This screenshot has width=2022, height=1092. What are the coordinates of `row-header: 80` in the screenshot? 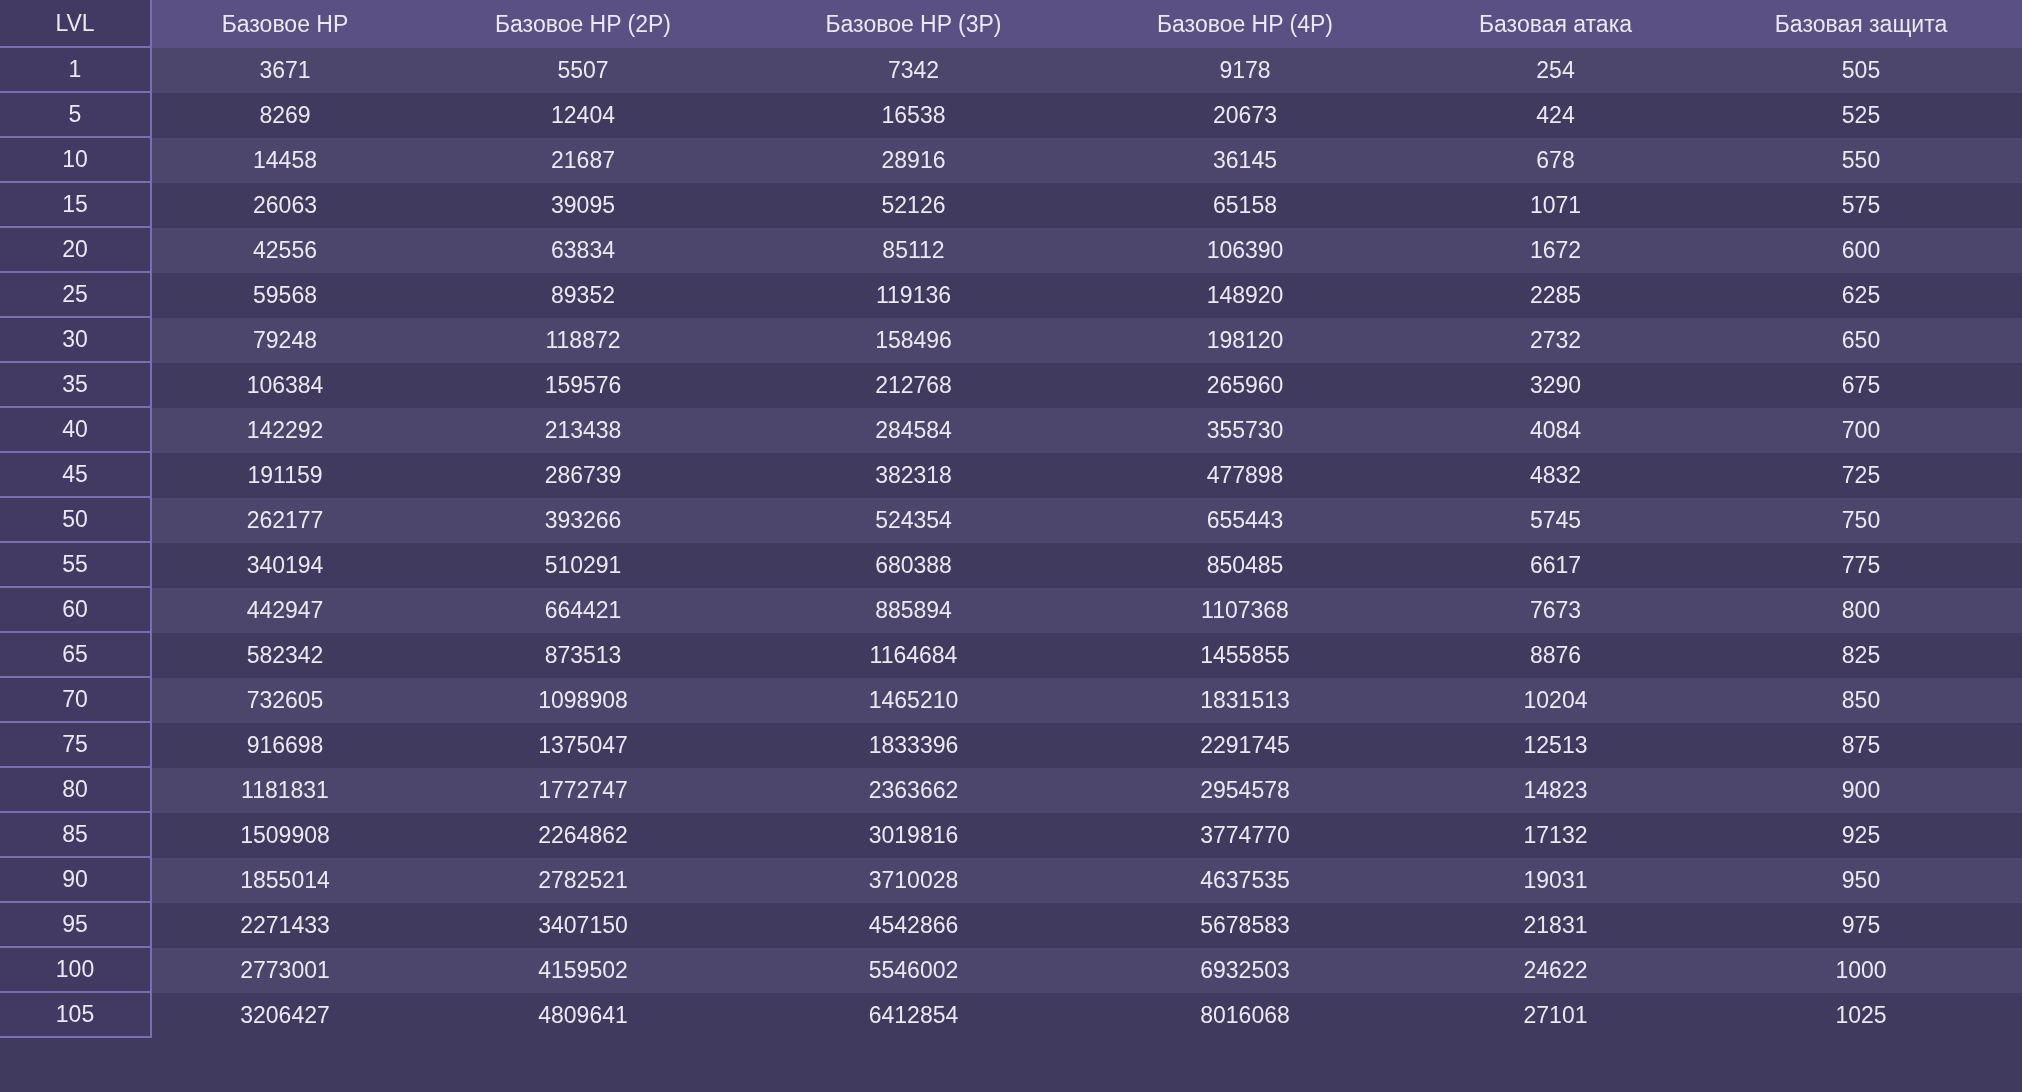 It's located at (76, 790).